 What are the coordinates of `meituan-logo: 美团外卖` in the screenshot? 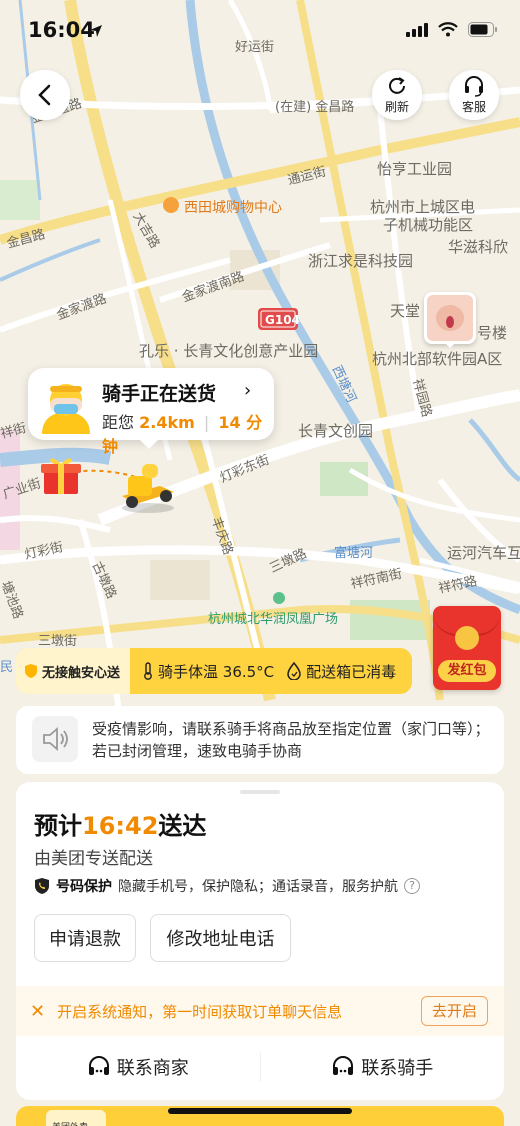 It's located at (76, 1118).